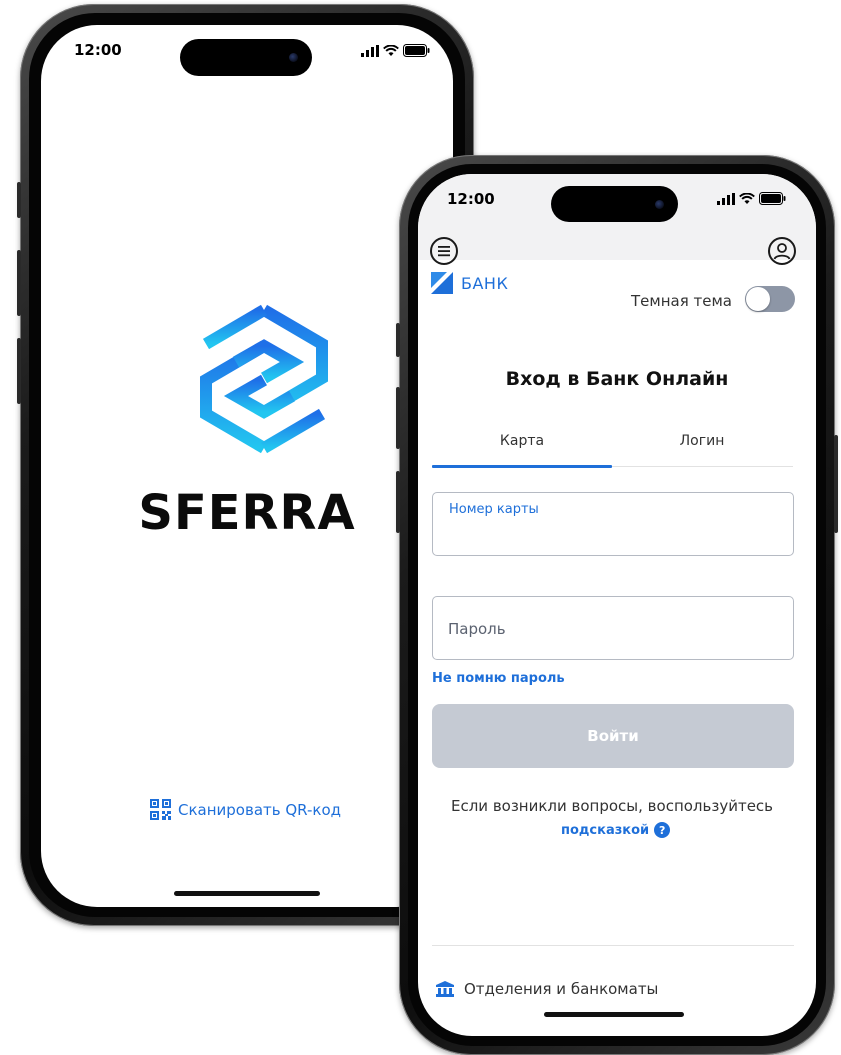  I want to click on power-button, so click(836, 484).